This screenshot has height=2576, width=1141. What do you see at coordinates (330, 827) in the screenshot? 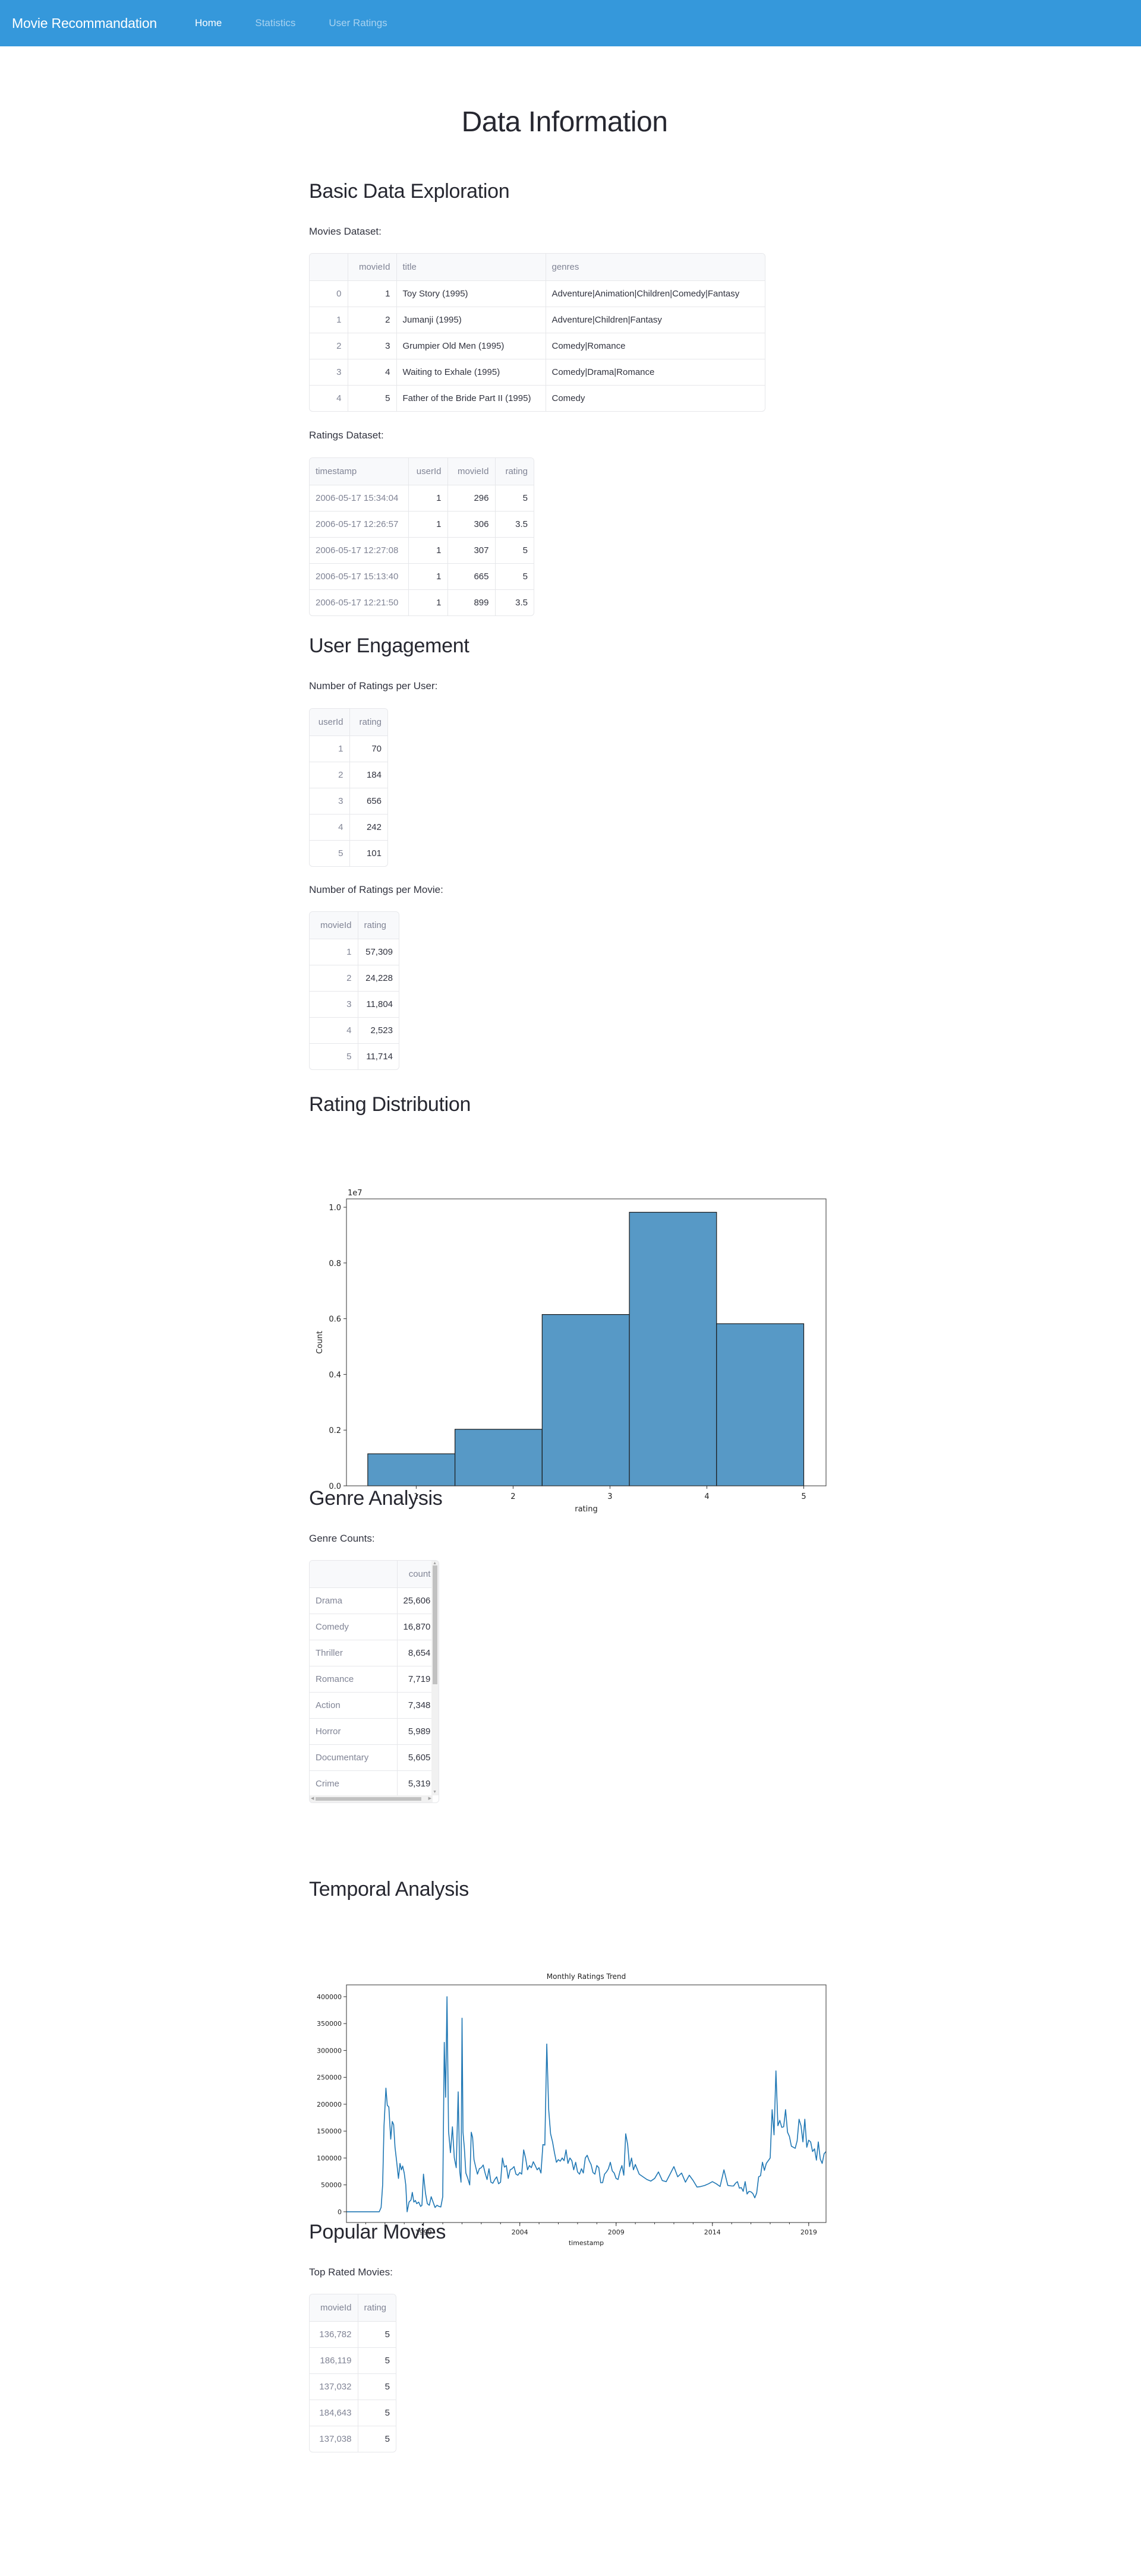
I see `userid-cell: 4` at bounding box center [330, 827].